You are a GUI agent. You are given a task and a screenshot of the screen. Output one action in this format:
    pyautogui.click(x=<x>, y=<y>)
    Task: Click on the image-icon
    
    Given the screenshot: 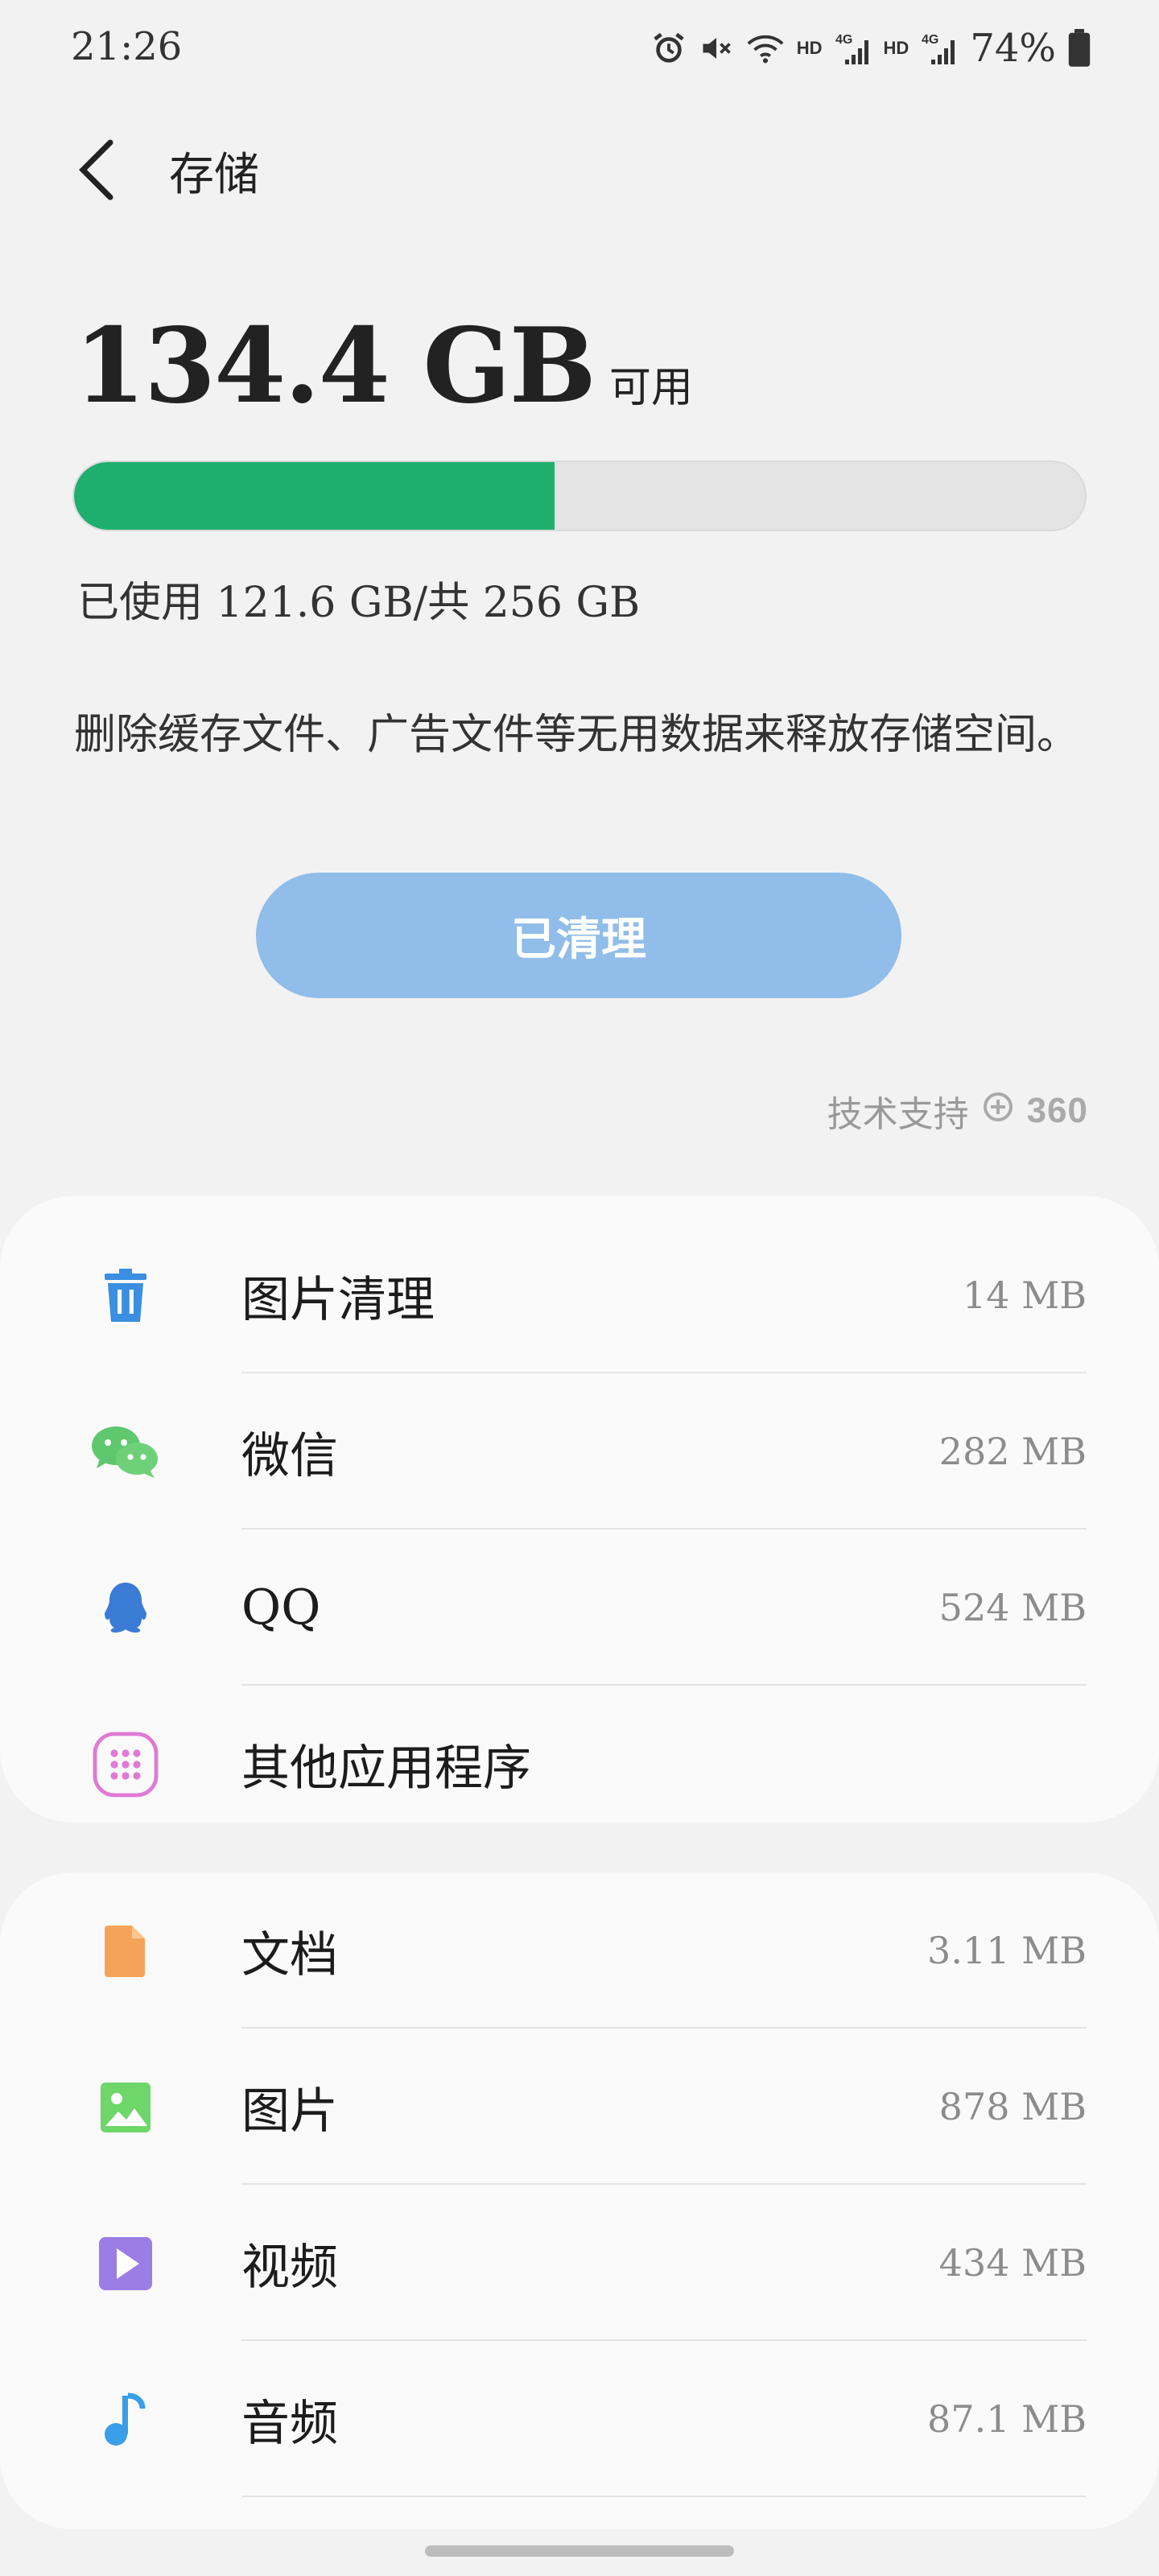 What is the action you would take?
    pyautogui.click(x=125, y=2107)
    